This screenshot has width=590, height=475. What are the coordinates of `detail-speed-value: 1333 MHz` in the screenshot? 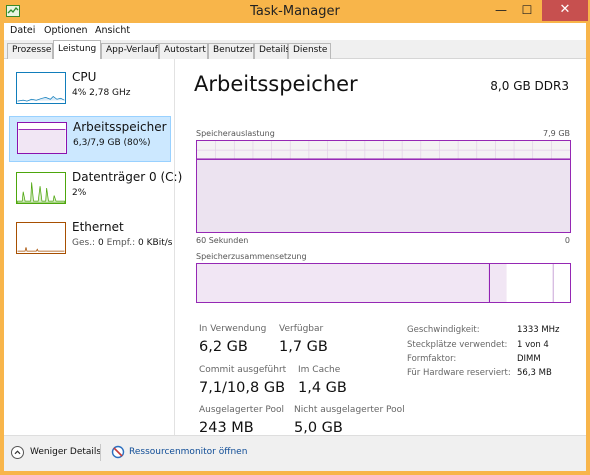 It's located at (538, 330).